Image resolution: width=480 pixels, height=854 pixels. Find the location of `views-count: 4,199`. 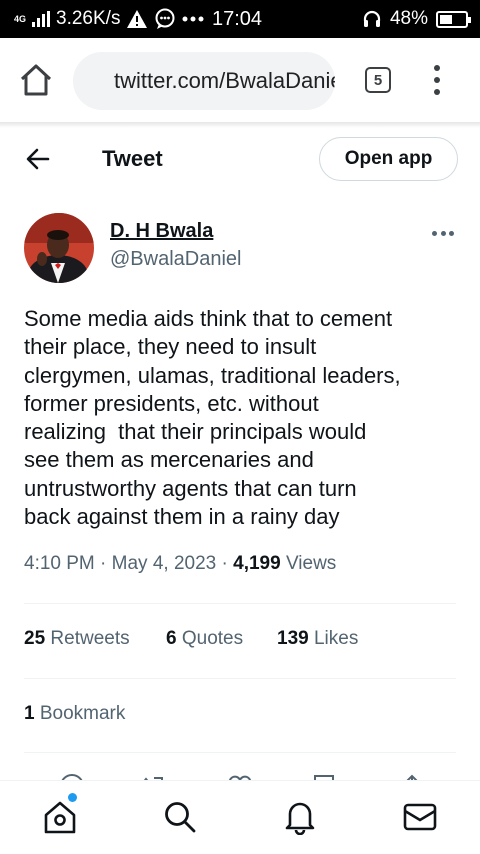

views-count: 4,199 is located at coordinates (257, 563).